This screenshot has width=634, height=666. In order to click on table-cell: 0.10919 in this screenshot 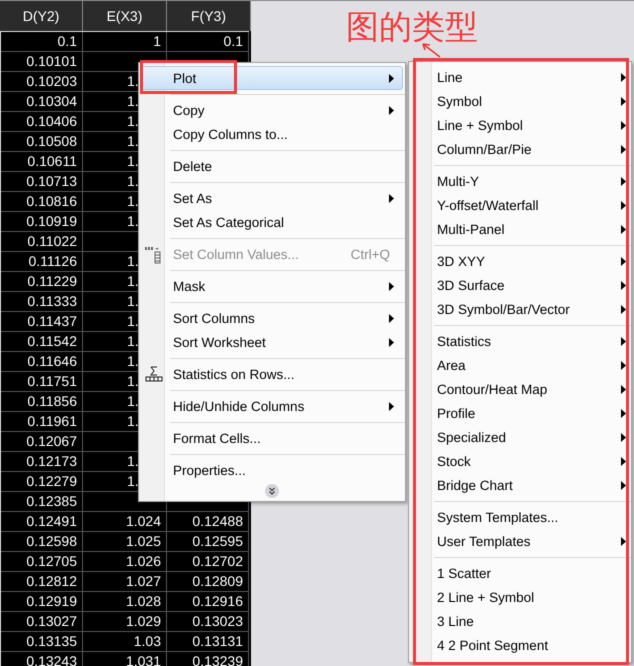, I will do `click(42, 222)`.